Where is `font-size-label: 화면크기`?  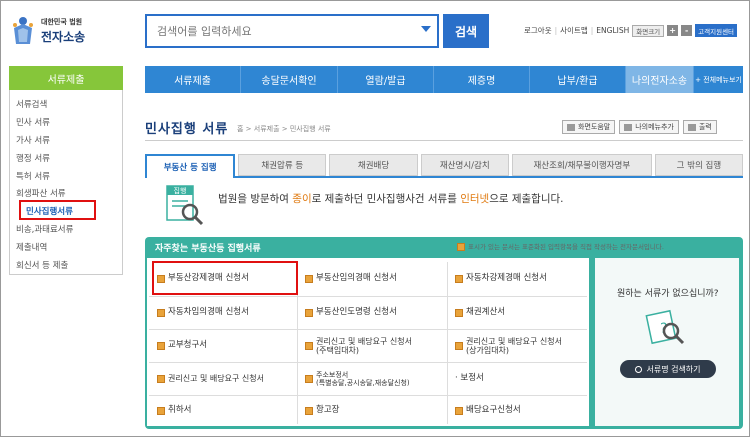
font-size-label: 화면크기 is located at coordinates (648, 30).